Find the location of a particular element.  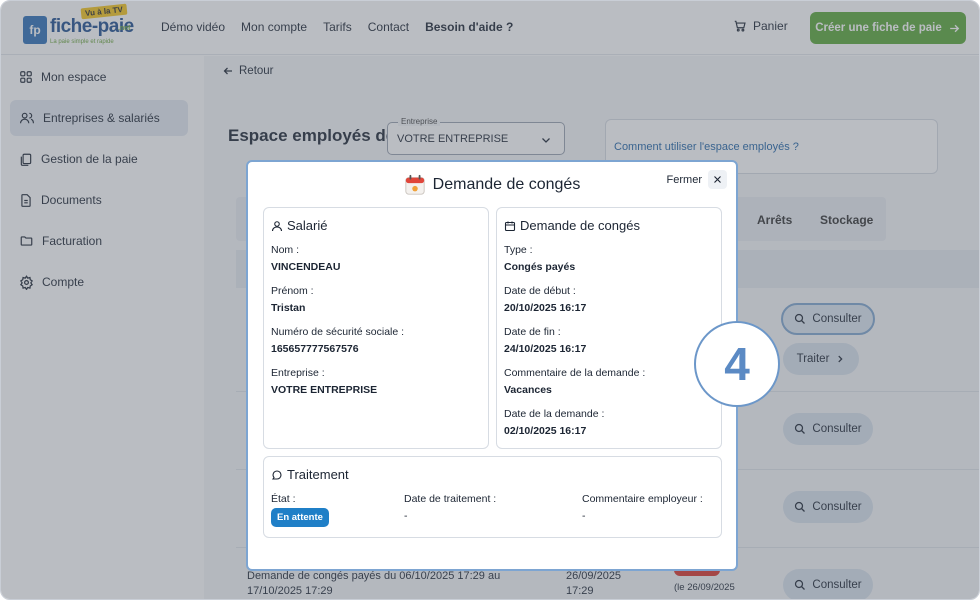

employee-first-name: Tristan is located at coordinates (288, 308).